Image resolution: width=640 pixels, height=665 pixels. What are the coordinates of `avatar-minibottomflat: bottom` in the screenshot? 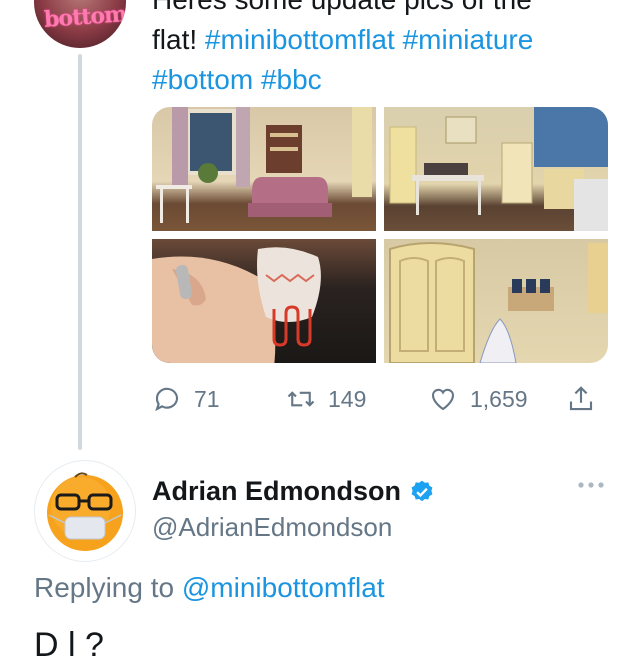 It's located at (80, 24).